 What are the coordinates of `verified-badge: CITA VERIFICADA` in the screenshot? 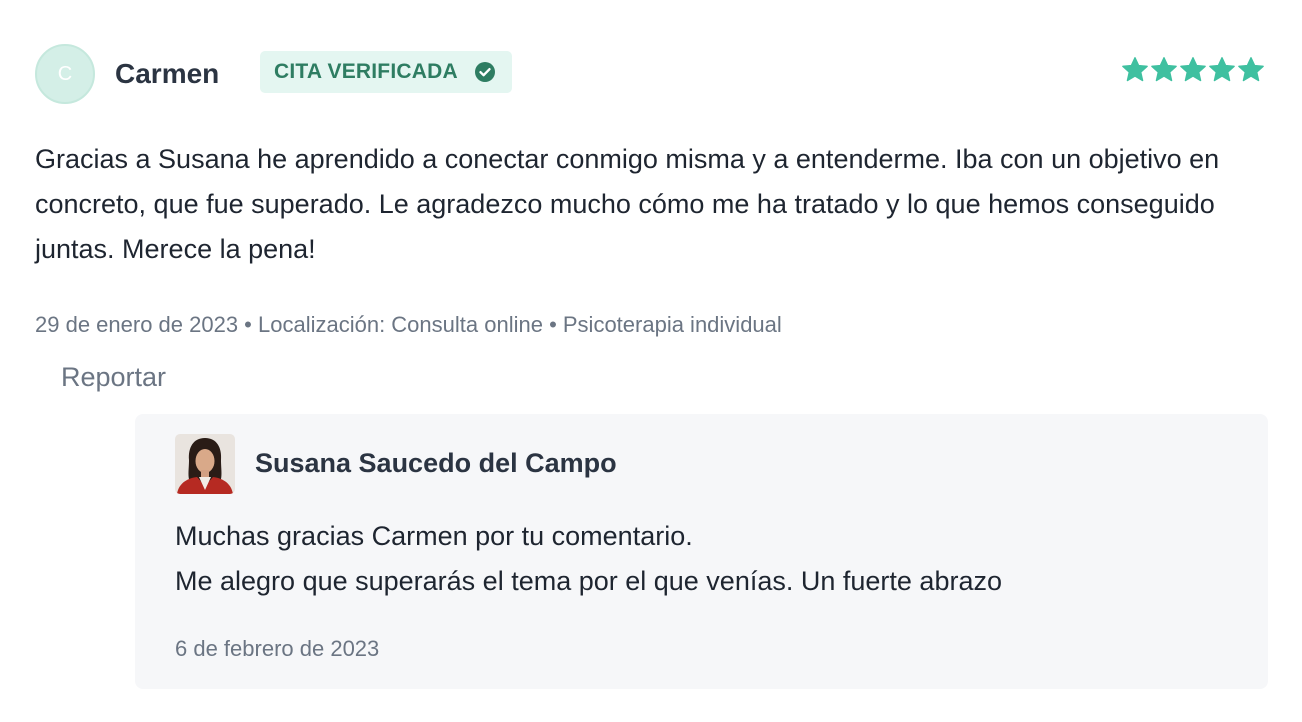 It's located at (386, 72).